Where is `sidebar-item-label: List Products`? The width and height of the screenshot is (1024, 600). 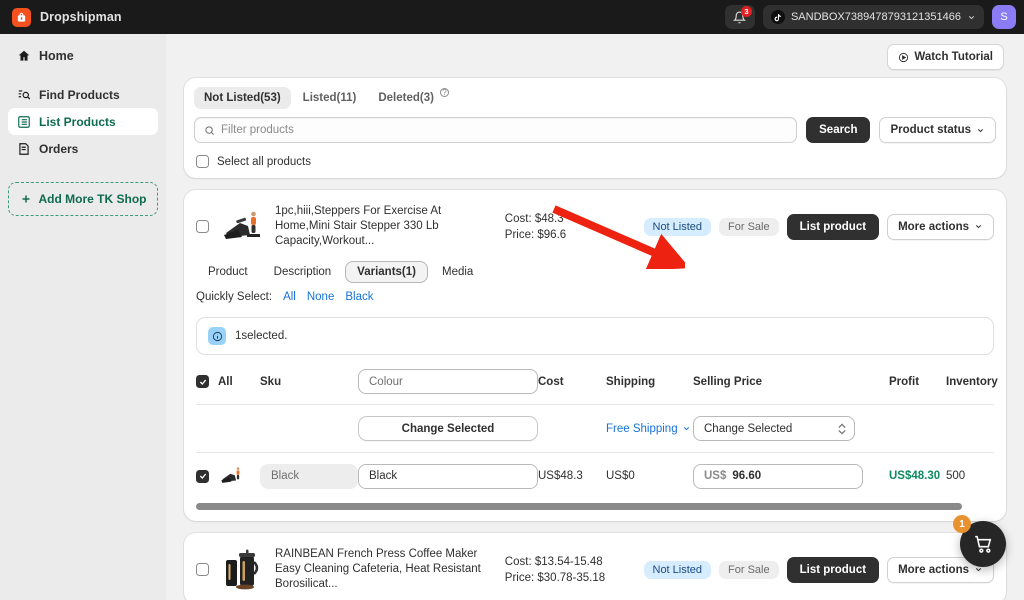
sidebar-item-label: List Products is located at coordinates (77, 121).